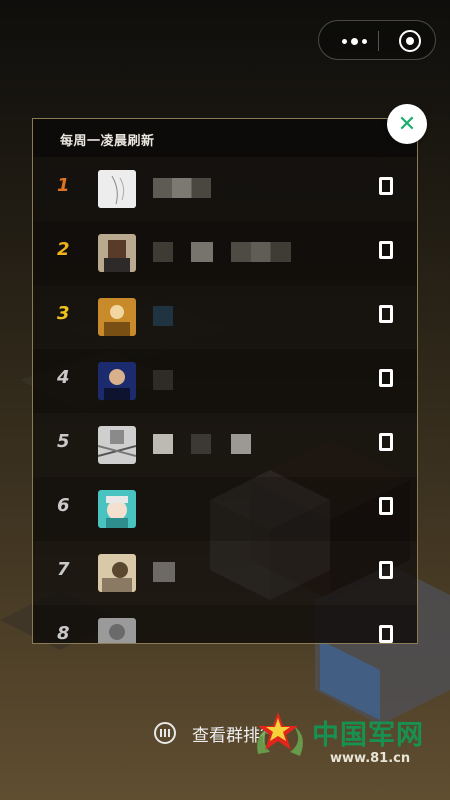 The width and height of the screenshot is (450, 800). I want to click on capsule-divider, so click(378, 41).